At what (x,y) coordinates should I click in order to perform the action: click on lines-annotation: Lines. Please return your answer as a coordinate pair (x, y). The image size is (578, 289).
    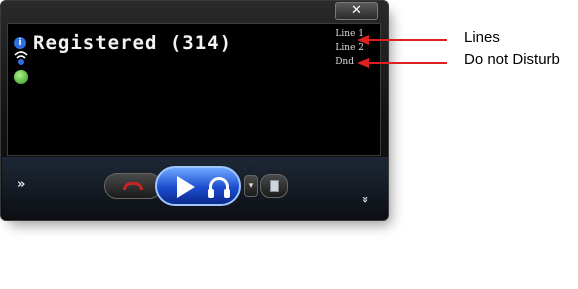
    Looking at the image, I should click on (482, 37).